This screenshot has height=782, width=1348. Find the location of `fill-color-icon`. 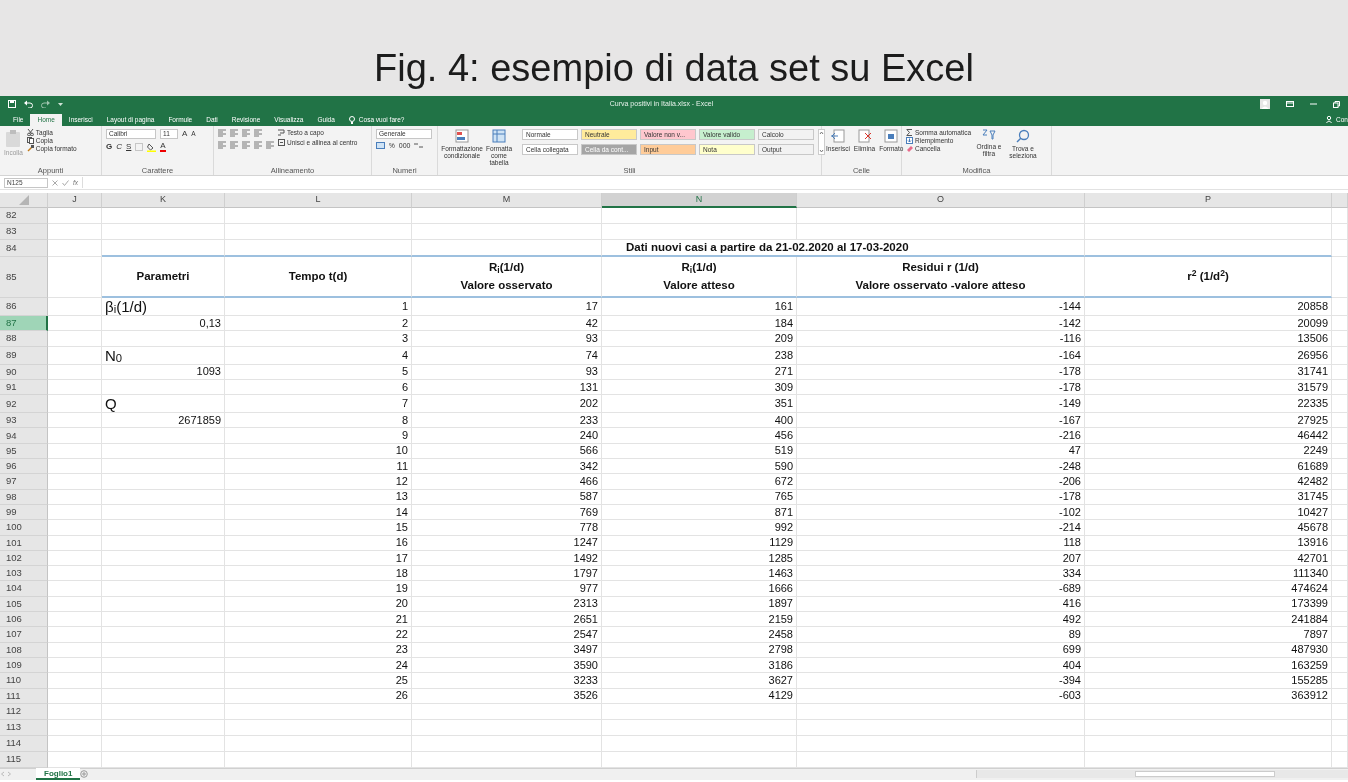

fill-color-icon is located at coordinates (152, 147).